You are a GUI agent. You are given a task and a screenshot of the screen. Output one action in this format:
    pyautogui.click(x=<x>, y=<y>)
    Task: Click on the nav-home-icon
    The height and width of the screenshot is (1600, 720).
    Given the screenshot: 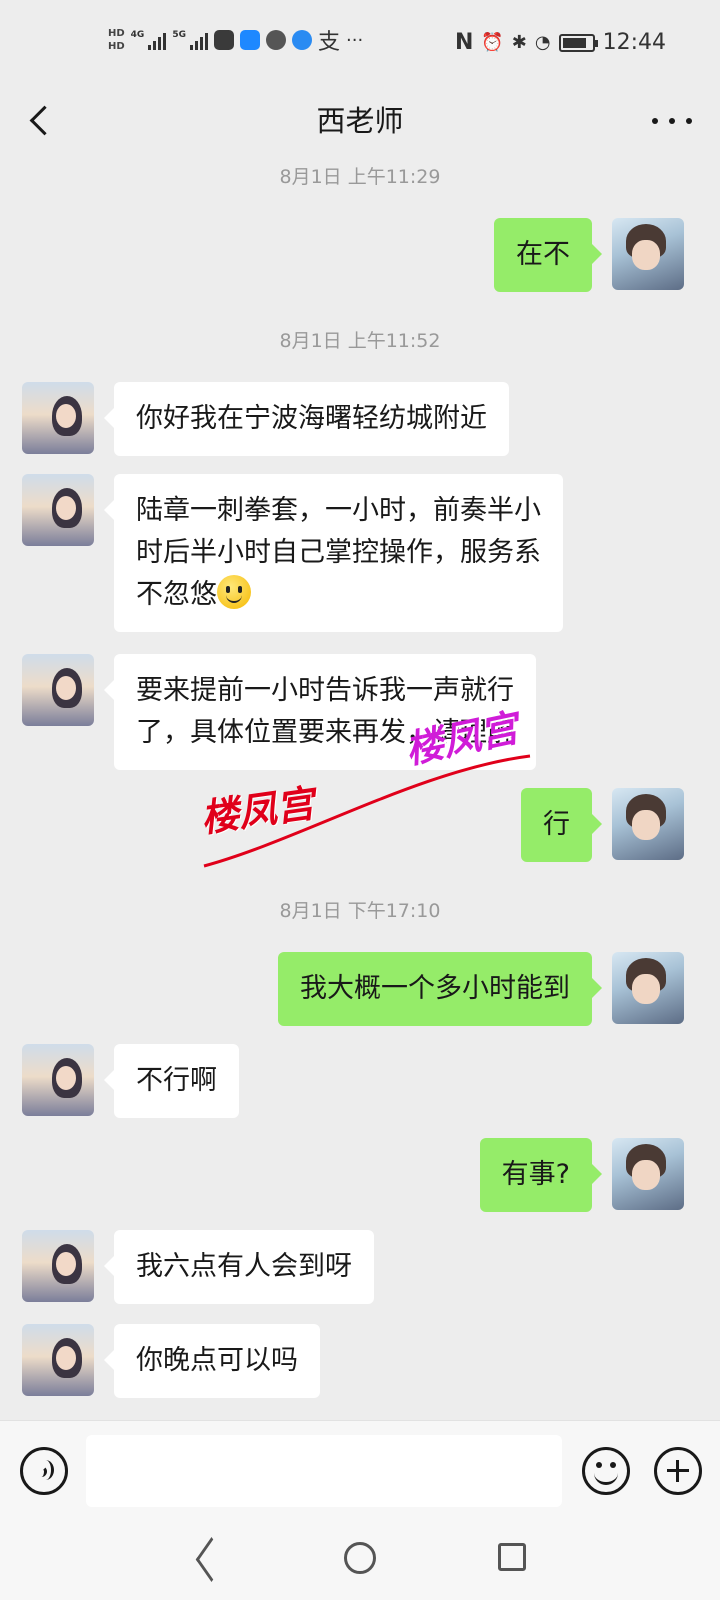 What is the action you would take?
    pyautogui.click(x=360, y=1558)
    